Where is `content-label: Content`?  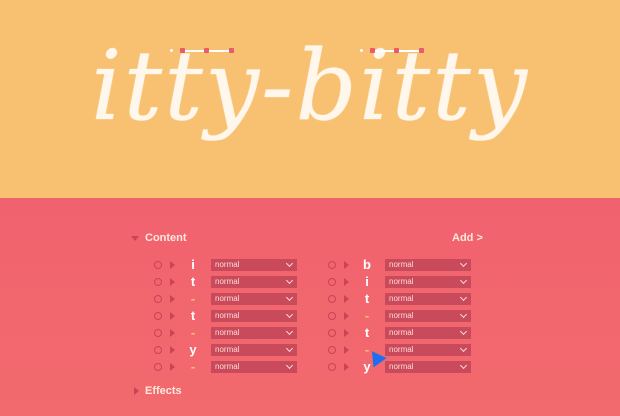
content-label: Content is located at coordinates (166, 238).